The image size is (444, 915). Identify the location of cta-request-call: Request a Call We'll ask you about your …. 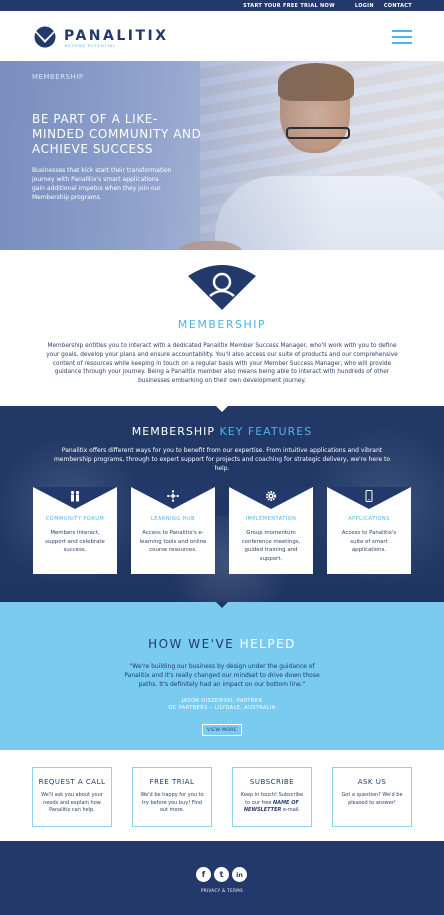
(72, 797).